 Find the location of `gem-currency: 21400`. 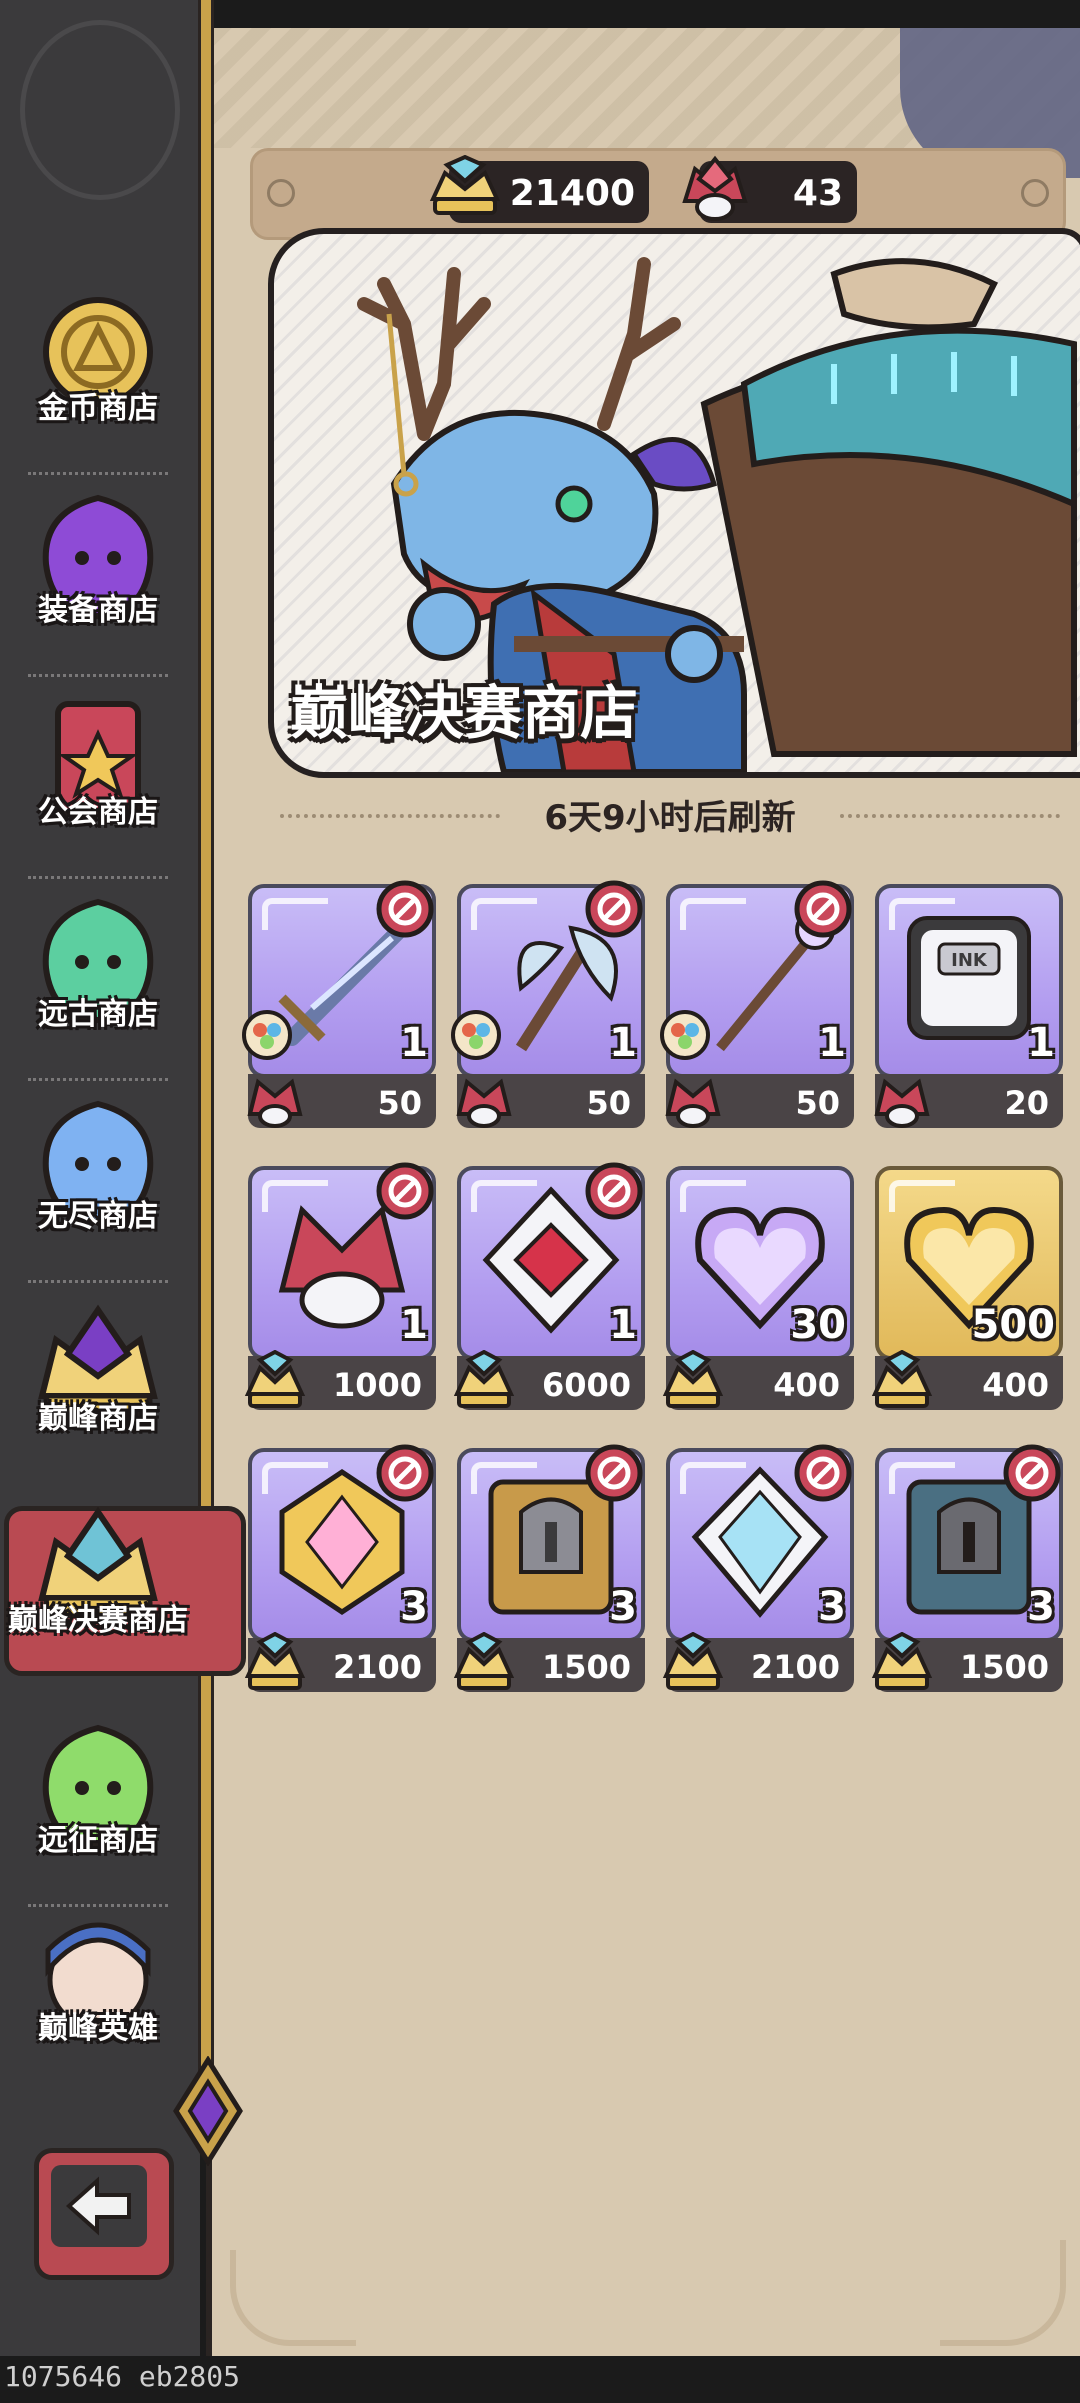

gem-currency: 21400 is located at coordinates (539, 189).